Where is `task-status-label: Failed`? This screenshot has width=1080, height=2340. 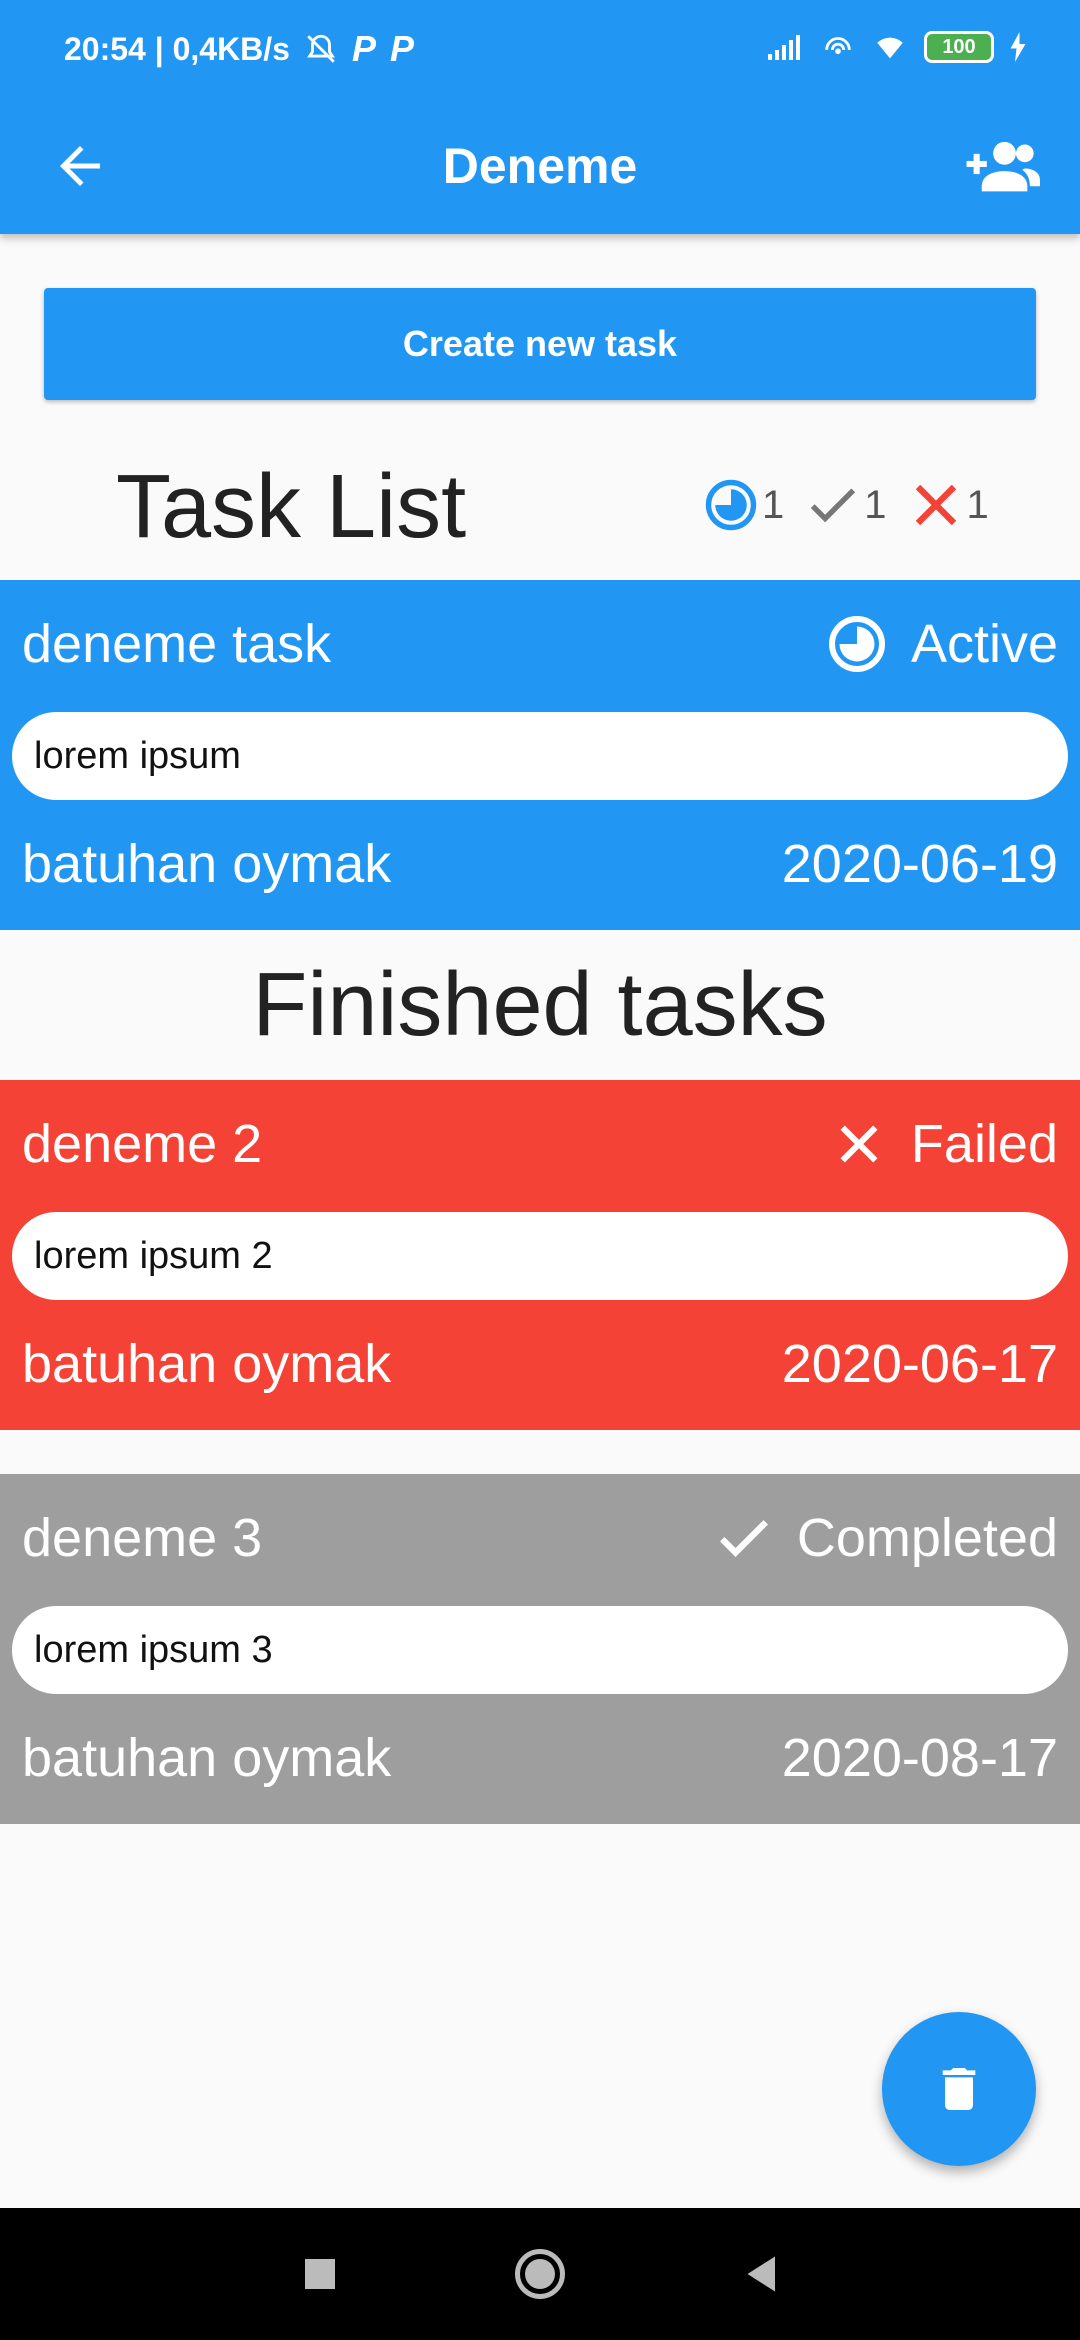
task-status-label: Failed is located at coordinates (984, 1144).